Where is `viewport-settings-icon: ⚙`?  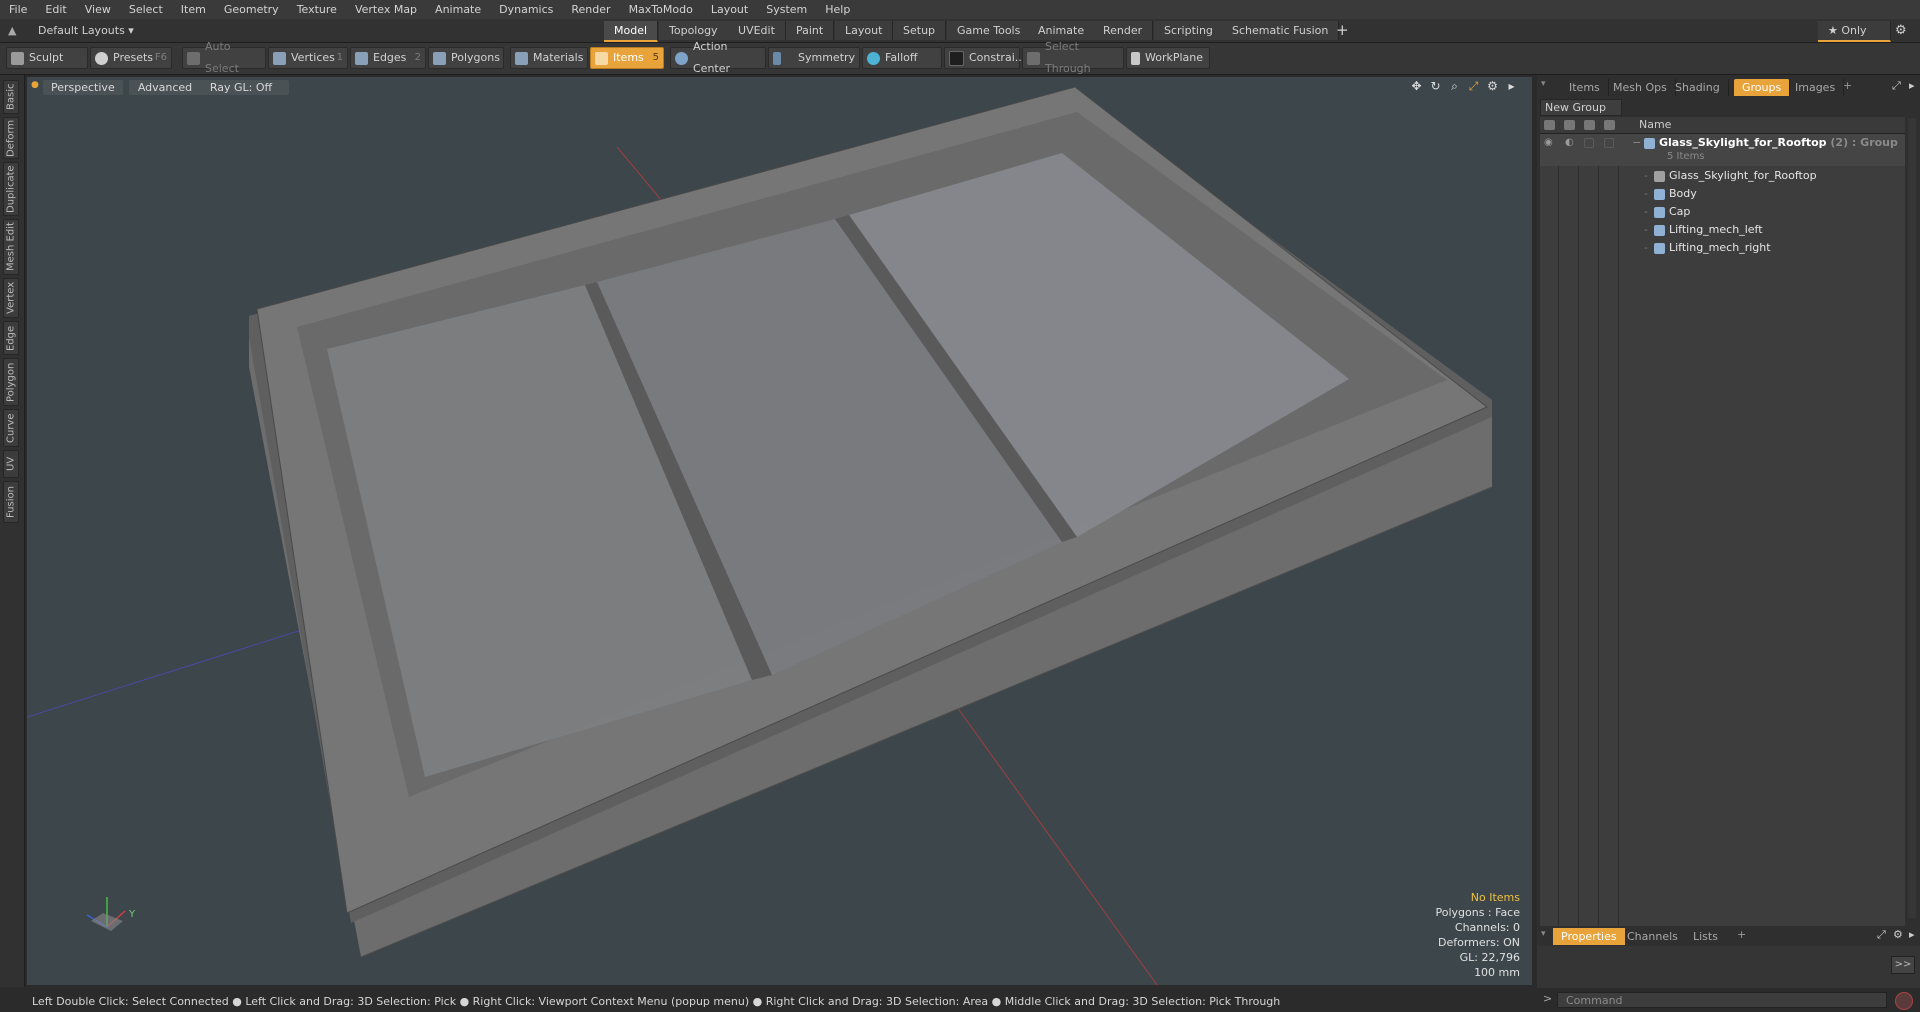 viewport-settings-icon: ⚙ is located at coordinates (1492, 86).